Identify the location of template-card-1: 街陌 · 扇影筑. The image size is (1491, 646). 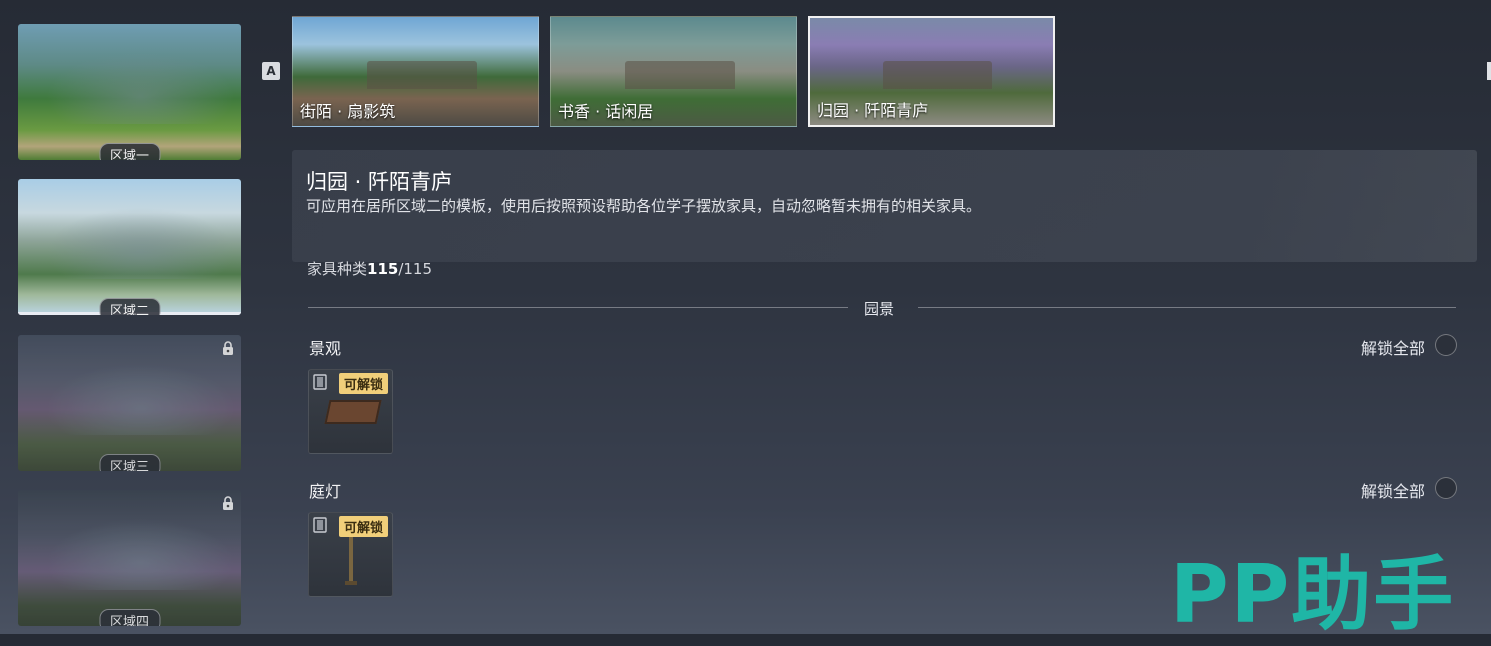
(415, 71).